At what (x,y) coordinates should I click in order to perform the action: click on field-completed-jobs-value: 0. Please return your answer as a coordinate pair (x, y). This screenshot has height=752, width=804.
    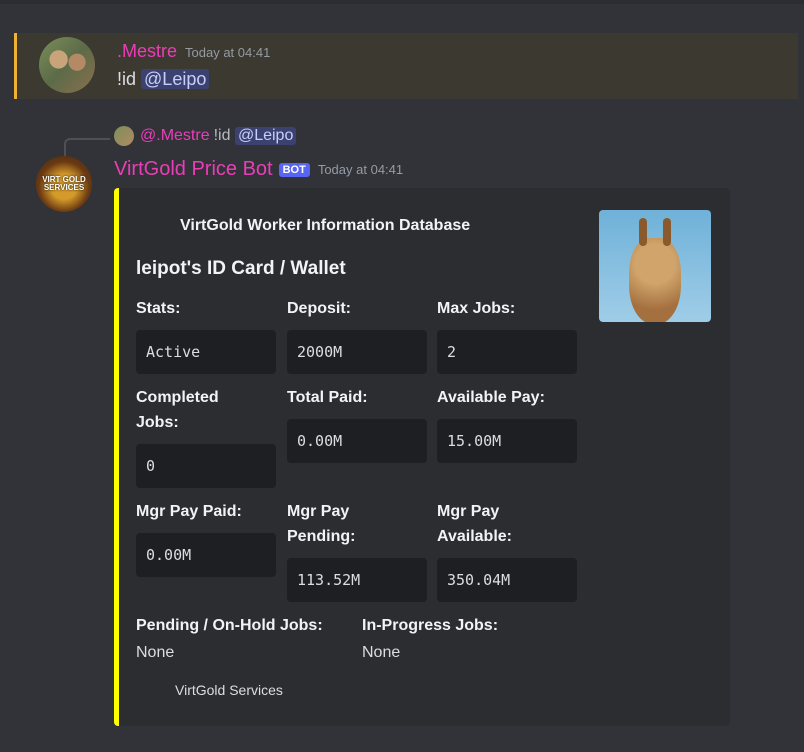
    Looking at the image, I should click on (206, 466).